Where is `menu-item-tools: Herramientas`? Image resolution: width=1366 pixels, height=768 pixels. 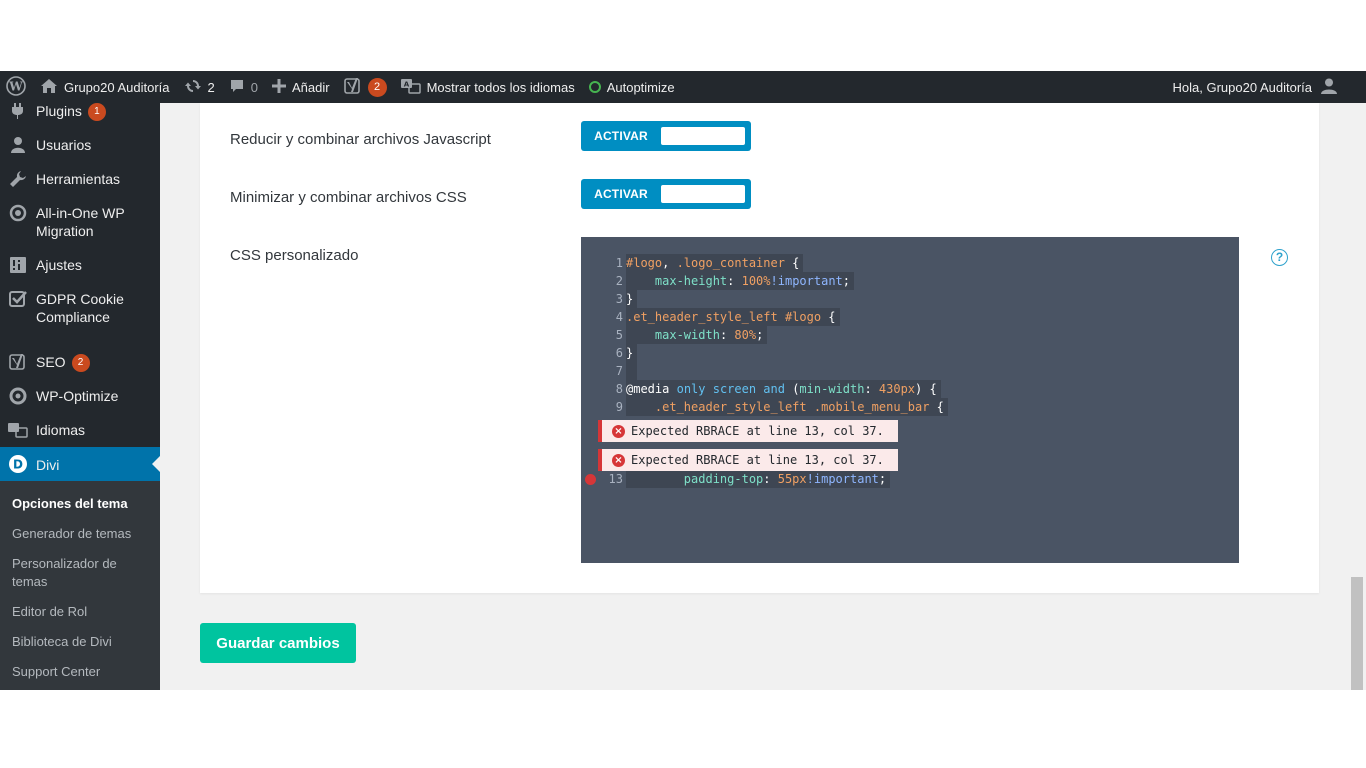
menu-item-tools: Herramientas is located at coordinates (80, 179).